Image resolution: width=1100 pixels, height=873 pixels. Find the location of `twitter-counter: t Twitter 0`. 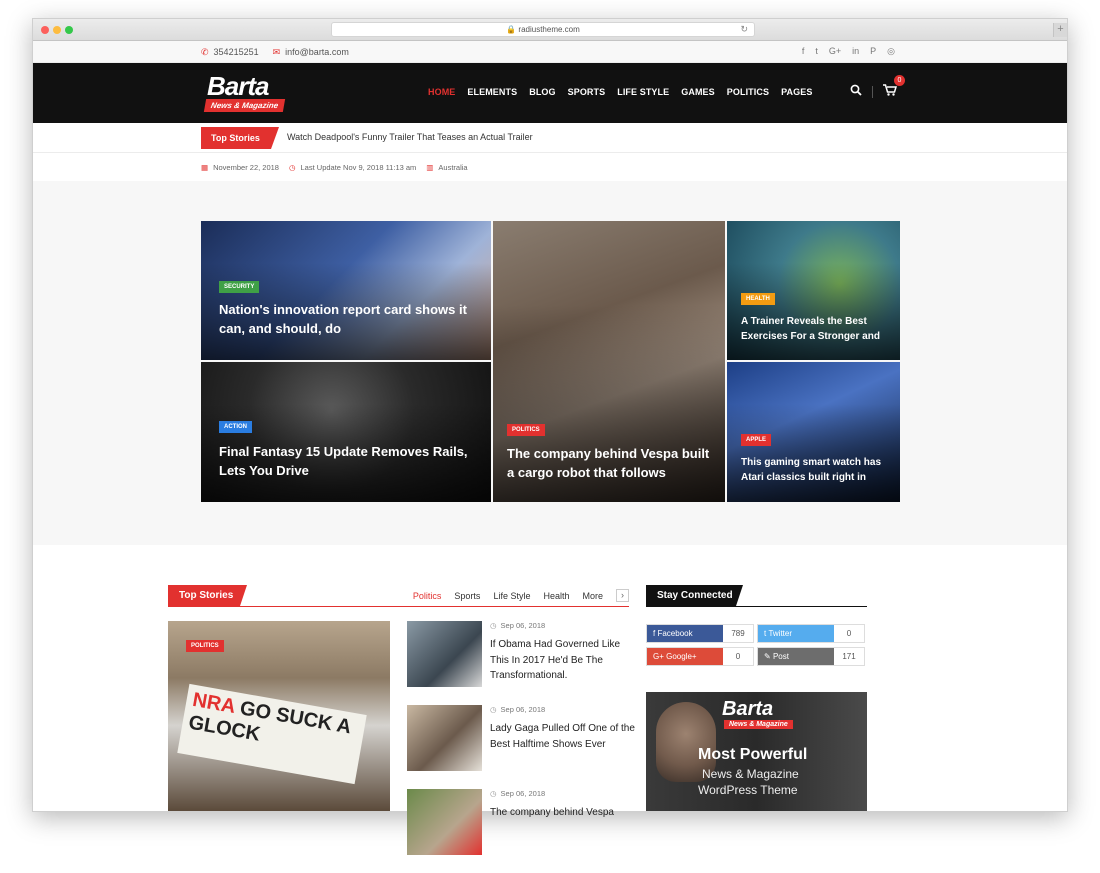

twitter-counter: t Twitter 0 is located at coordinates (811, 633).